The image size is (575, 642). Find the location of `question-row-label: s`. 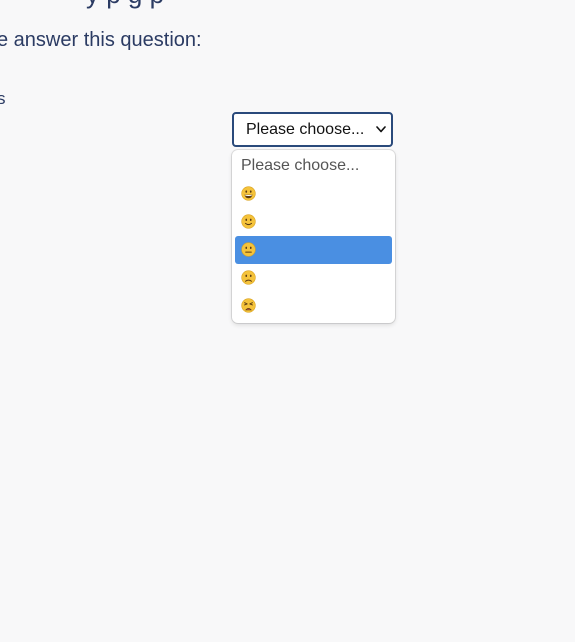

question-row-label: s is located at coordinates (3, 98).